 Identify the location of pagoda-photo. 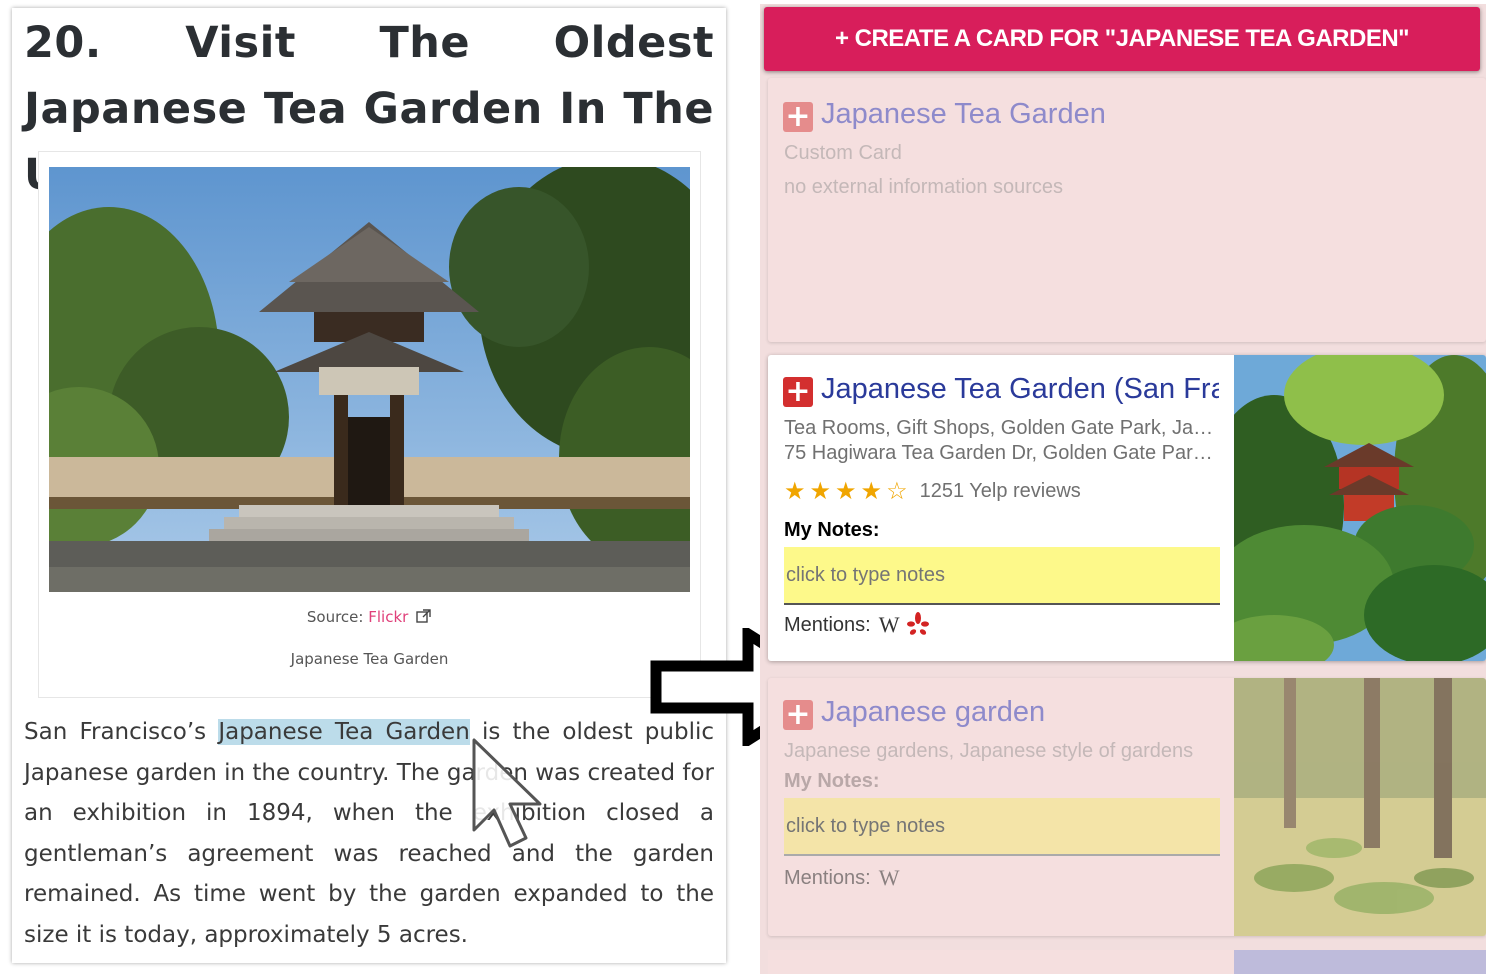
(1360, 508).